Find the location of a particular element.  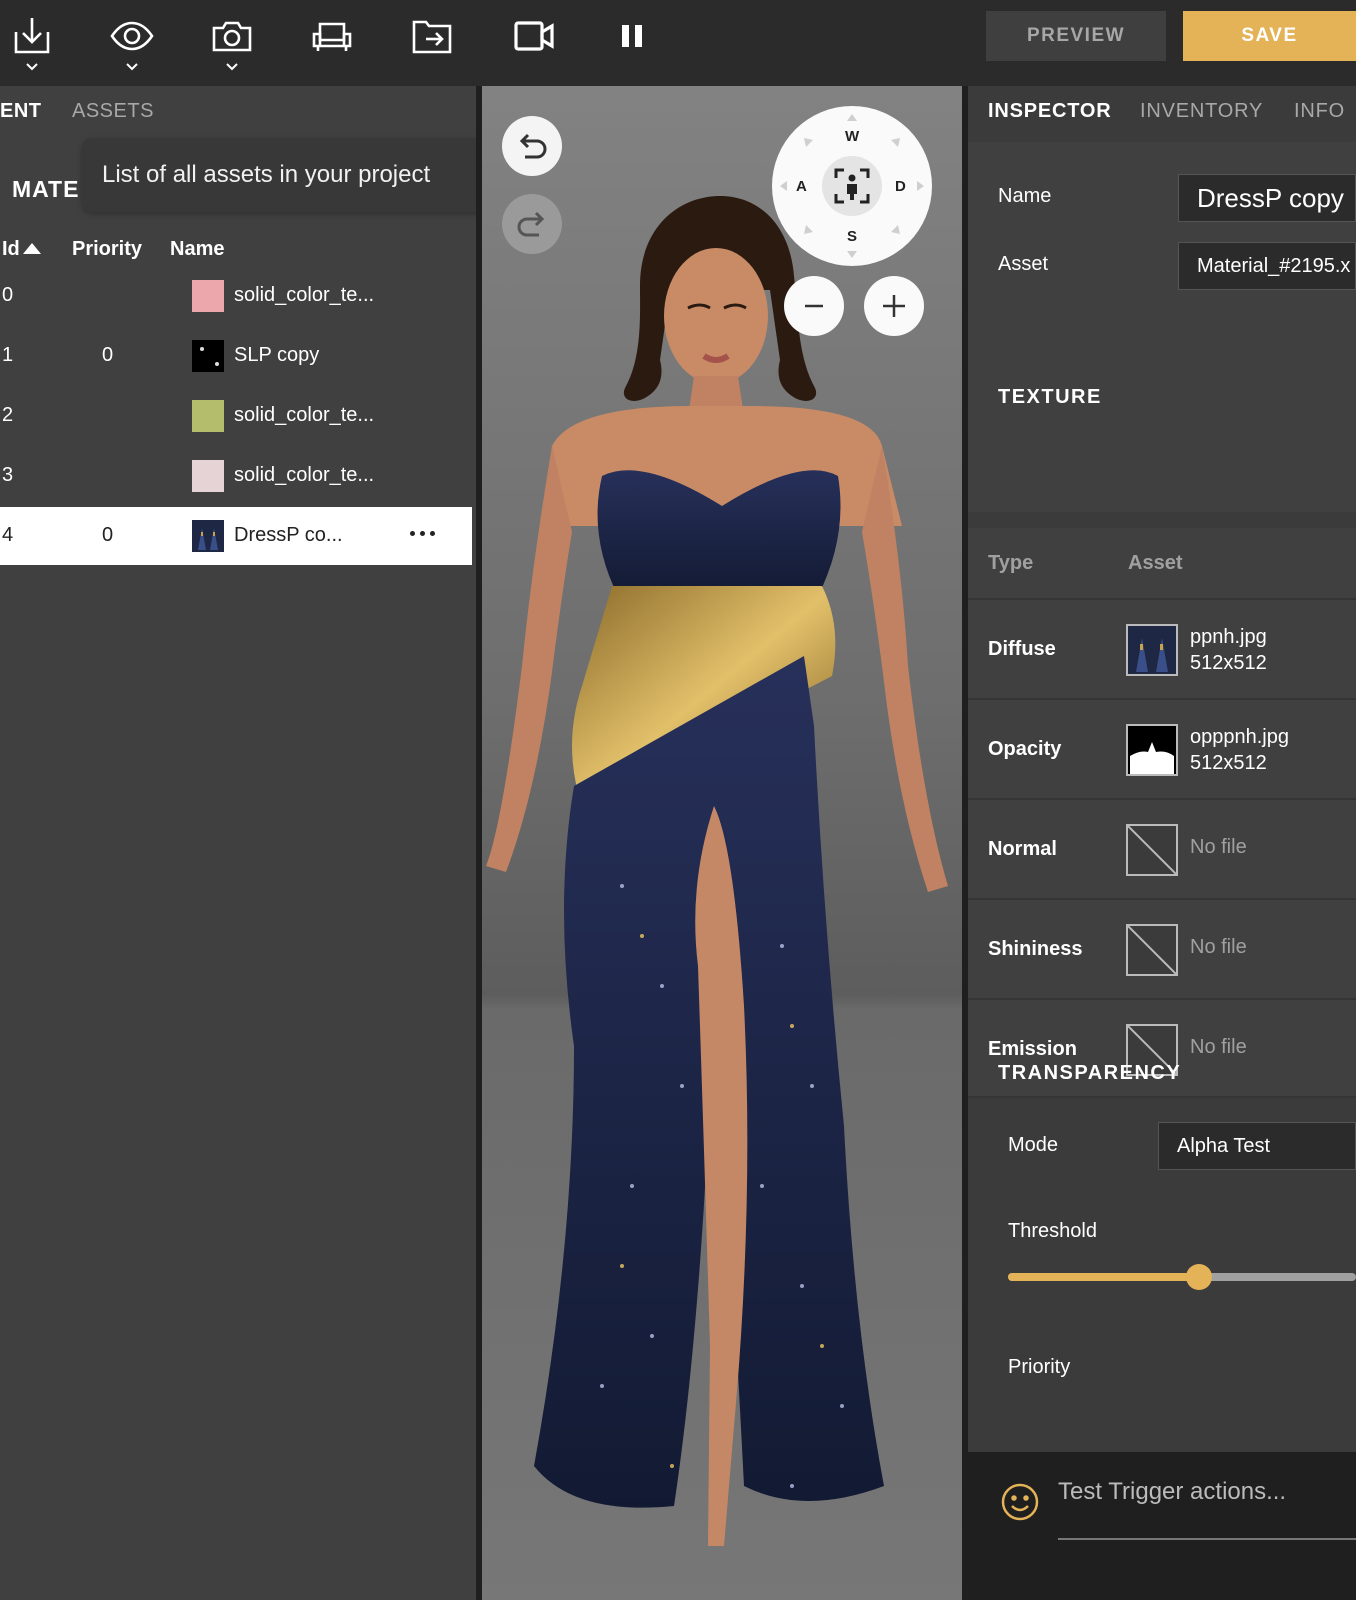

texture-row-opacity: Opacity opppnh.jpg 512x512 is located at coordinates (1162, 748).